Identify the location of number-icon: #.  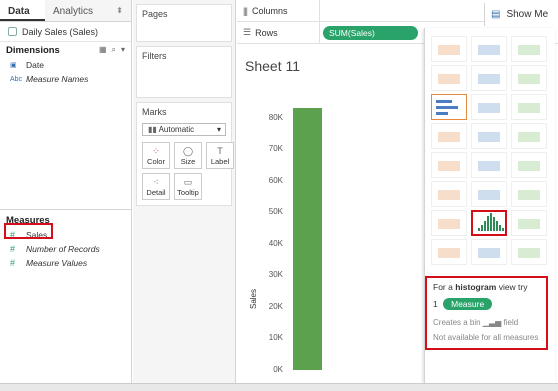
(13, 249).